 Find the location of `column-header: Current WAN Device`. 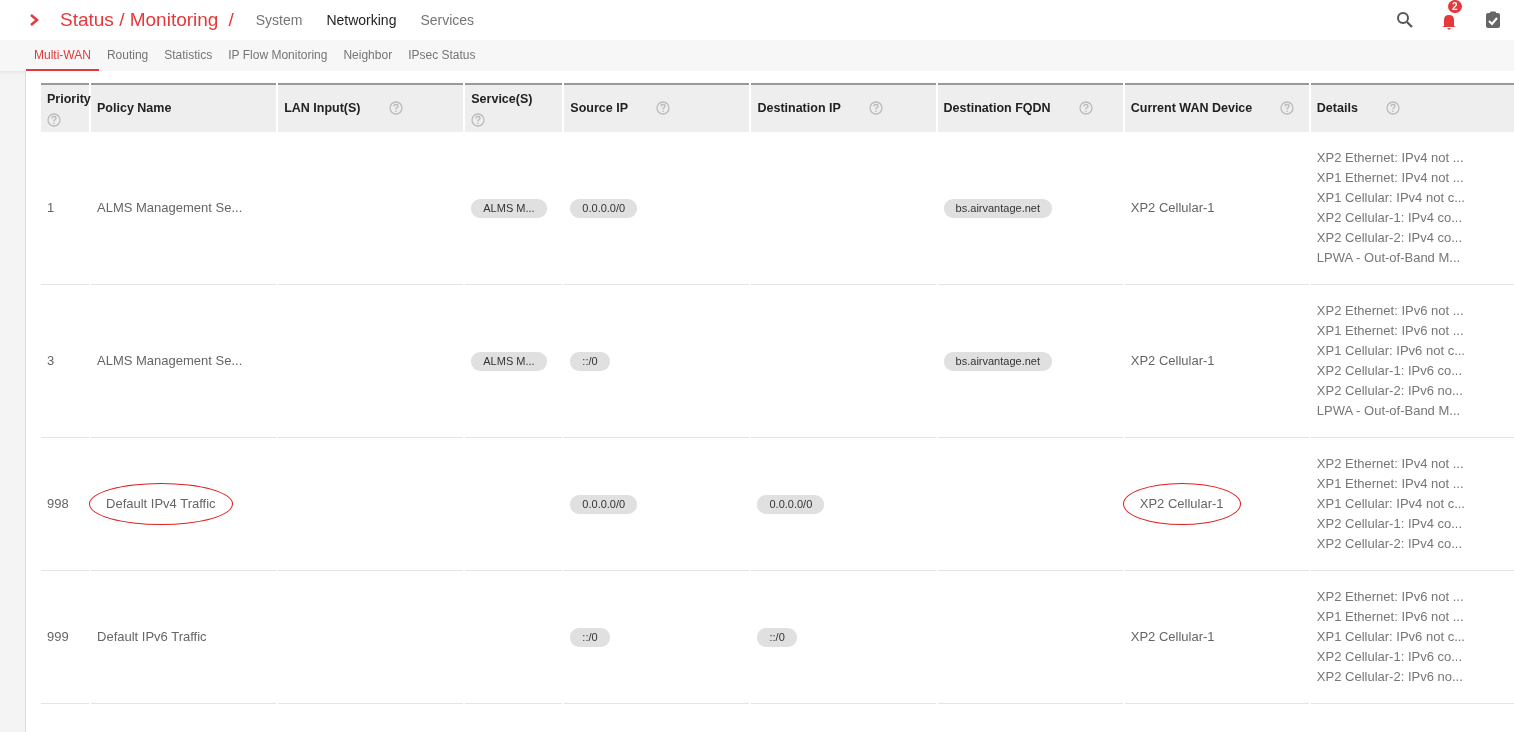

column-header: Current WAN Device is located at coordinates (1191, 108).